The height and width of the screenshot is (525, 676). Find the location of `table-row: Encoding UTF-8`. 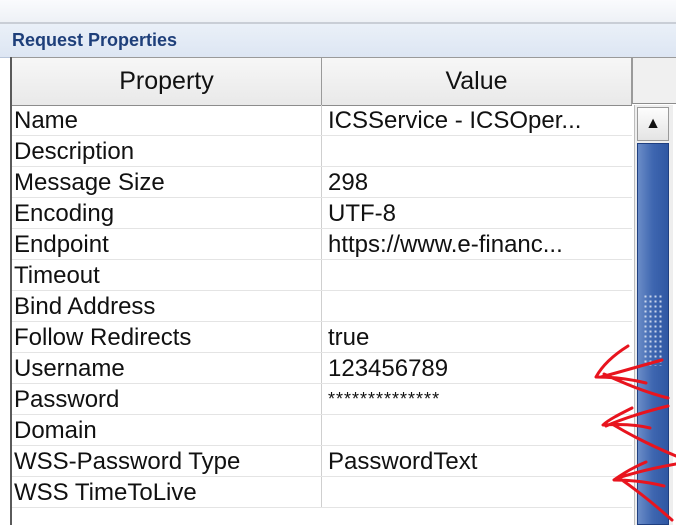

table-row: Encoding UTF-8 is located at coordinates (322, 213).